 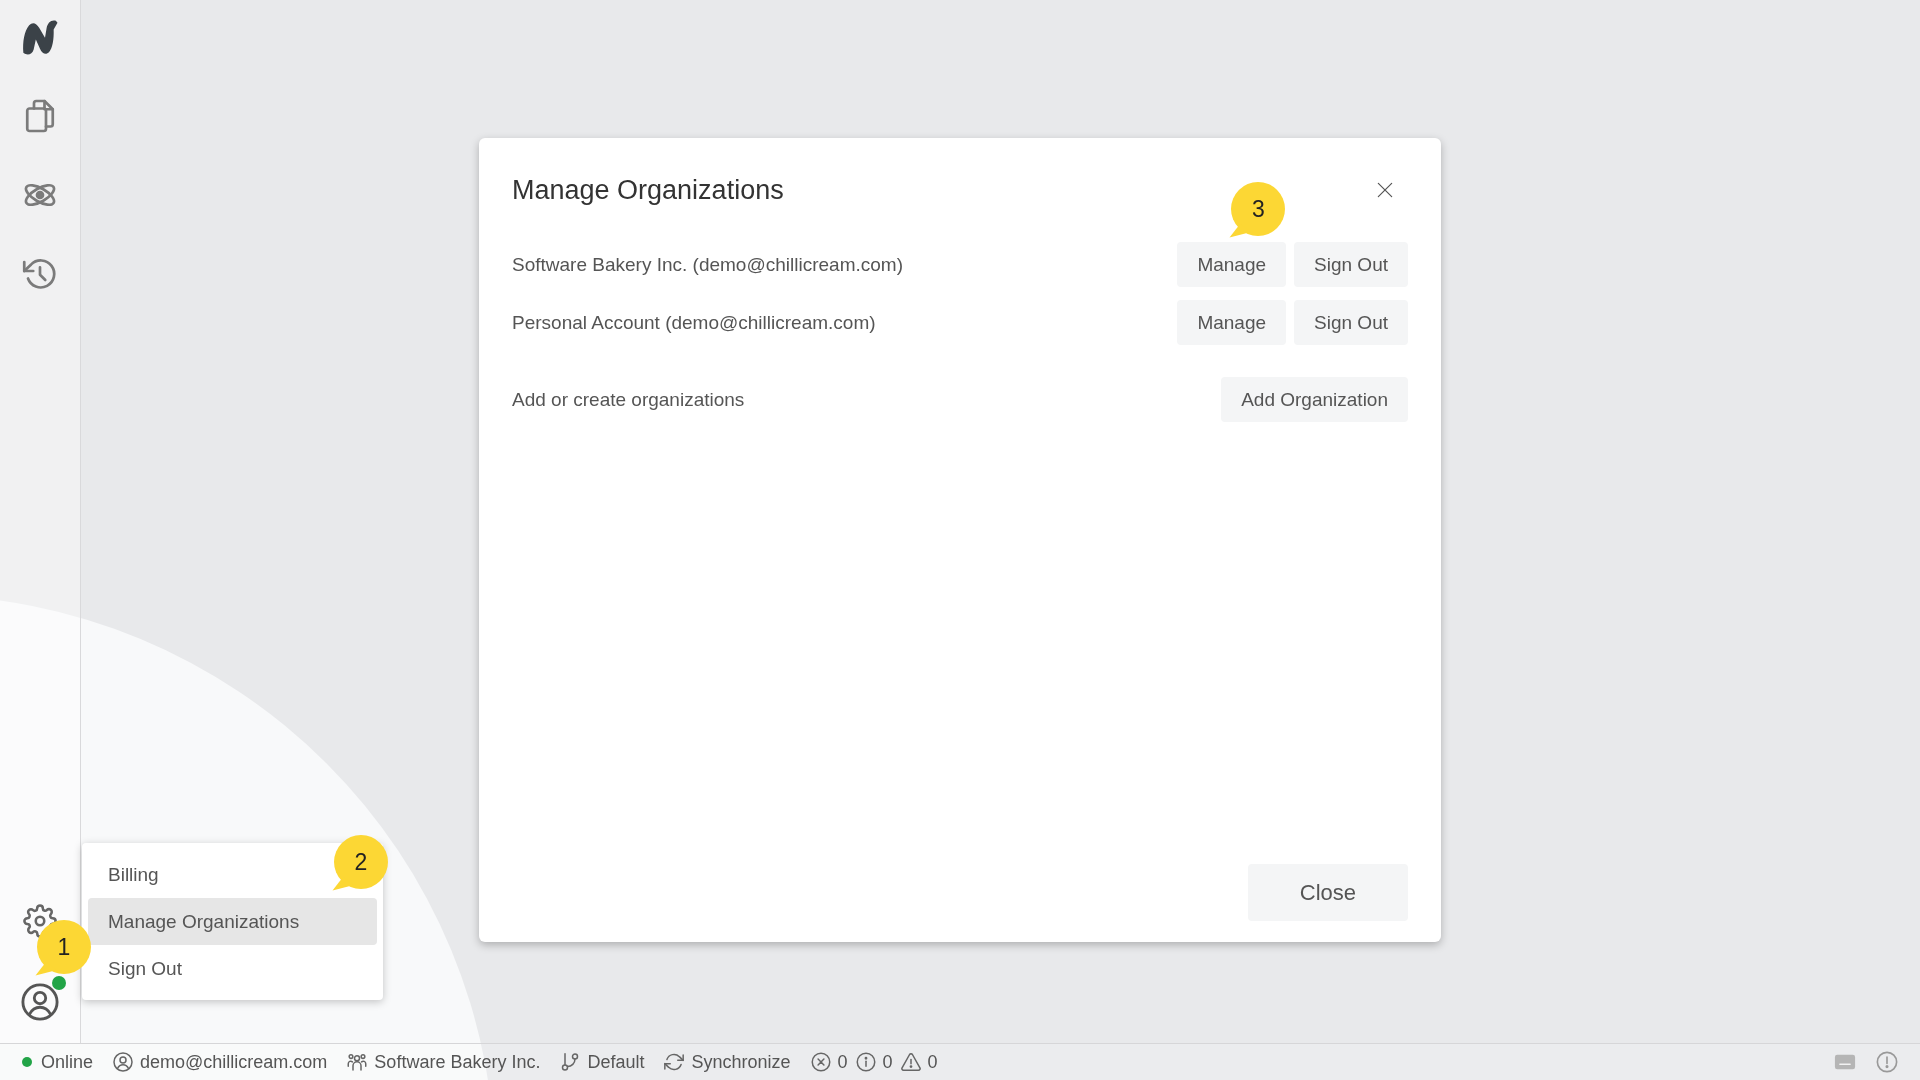 I want to click on sync-icon, so click(x=674, y=1062).